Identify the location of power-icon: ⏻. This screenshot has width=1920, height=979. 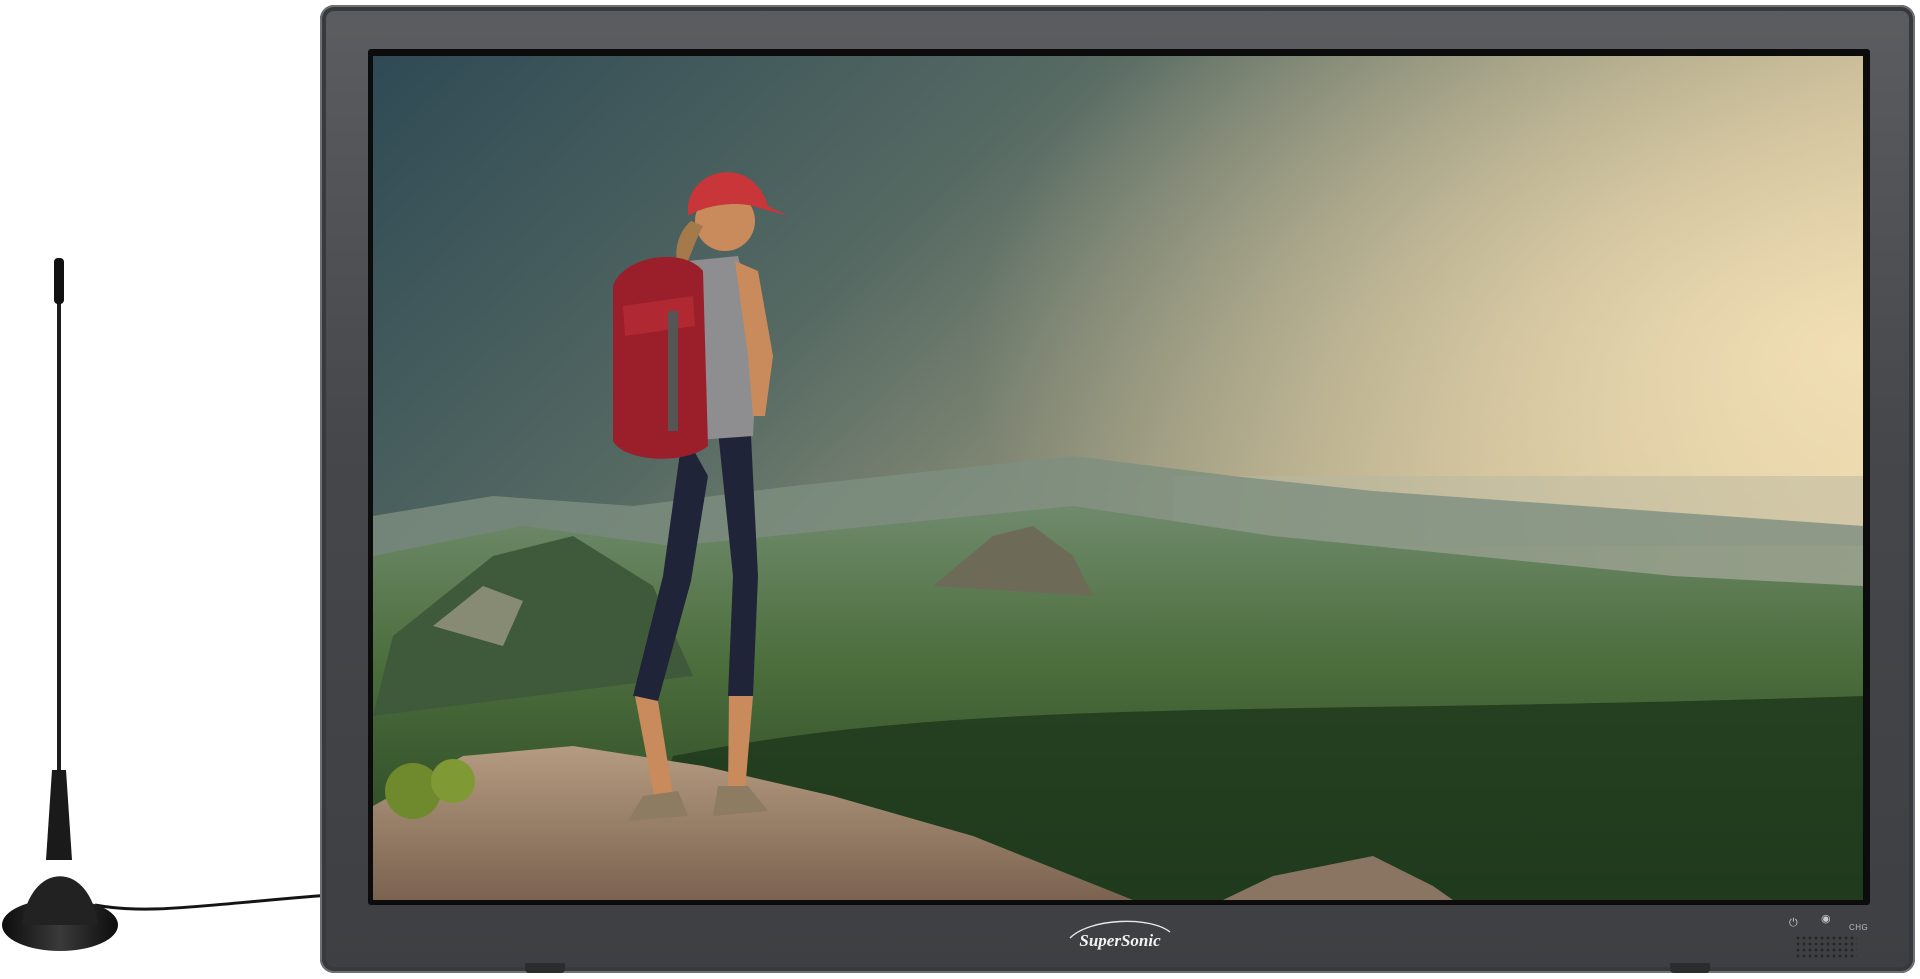
(1793, 923).